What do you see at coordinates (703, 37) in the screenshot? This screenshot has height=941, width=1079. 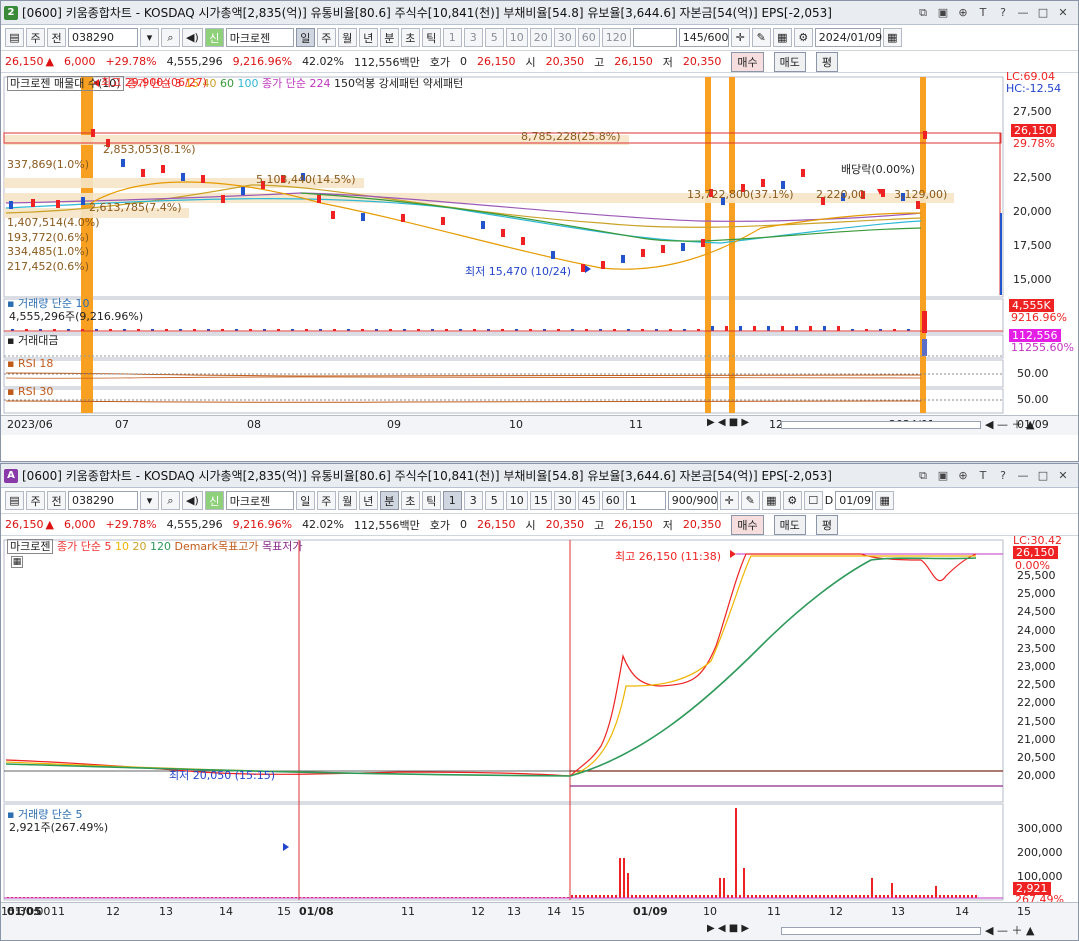 I see `count-input: 145/600` at bounding box center [703, 37].